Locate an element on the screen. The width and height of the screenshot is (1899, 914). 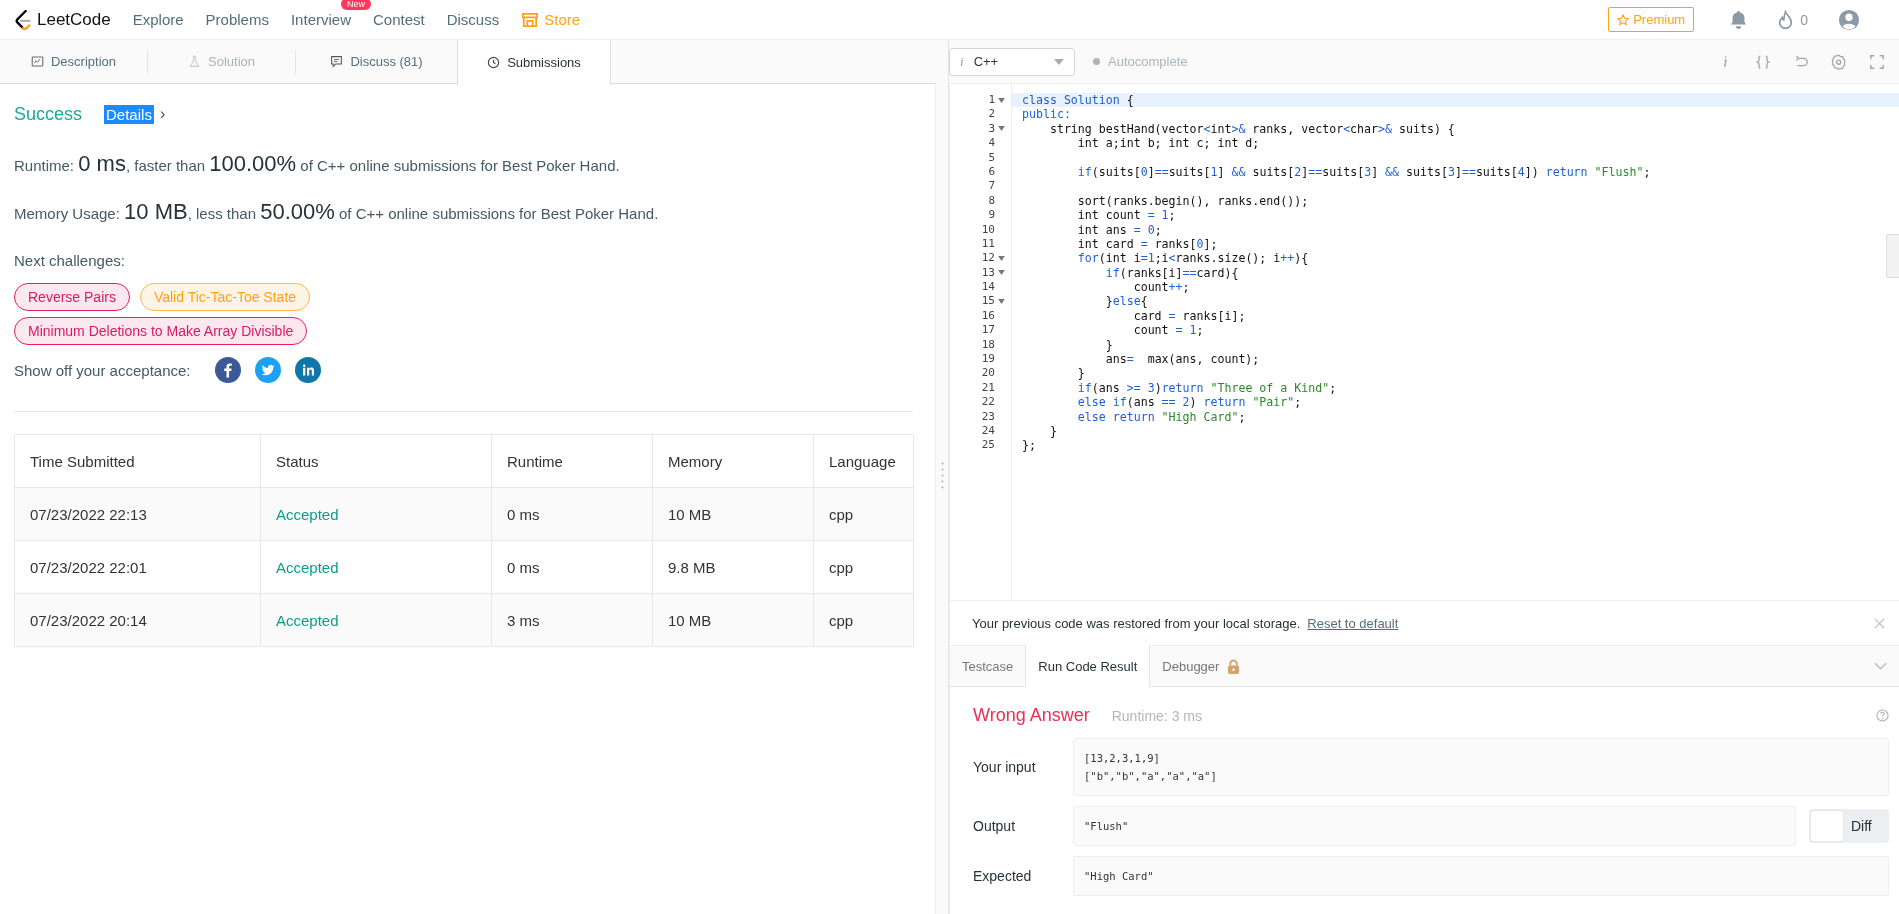
line-number: 9 is located at coordinates (991, 215).